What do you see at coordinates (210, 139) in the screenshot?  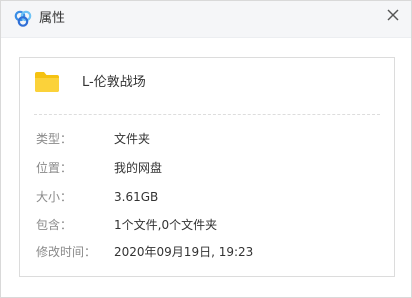 I see `property-row-type: 类型： 文件夹` at bounding box center [210, 139].